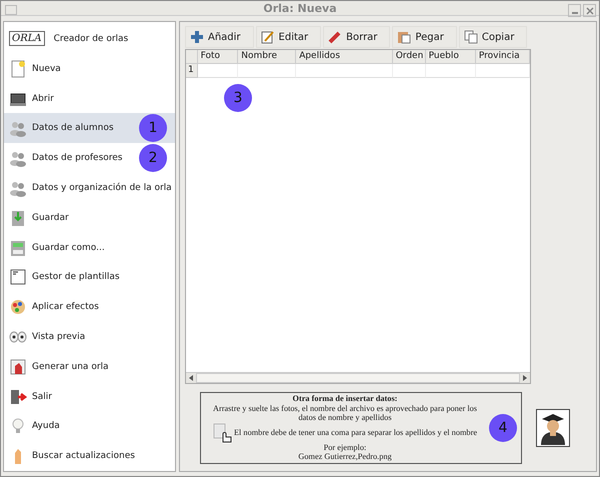 The width and height of the screenshot is (600, 477). Describe the element at coordinates (238, 98) in the screenshot. I see `step-marker: 3` at that location.